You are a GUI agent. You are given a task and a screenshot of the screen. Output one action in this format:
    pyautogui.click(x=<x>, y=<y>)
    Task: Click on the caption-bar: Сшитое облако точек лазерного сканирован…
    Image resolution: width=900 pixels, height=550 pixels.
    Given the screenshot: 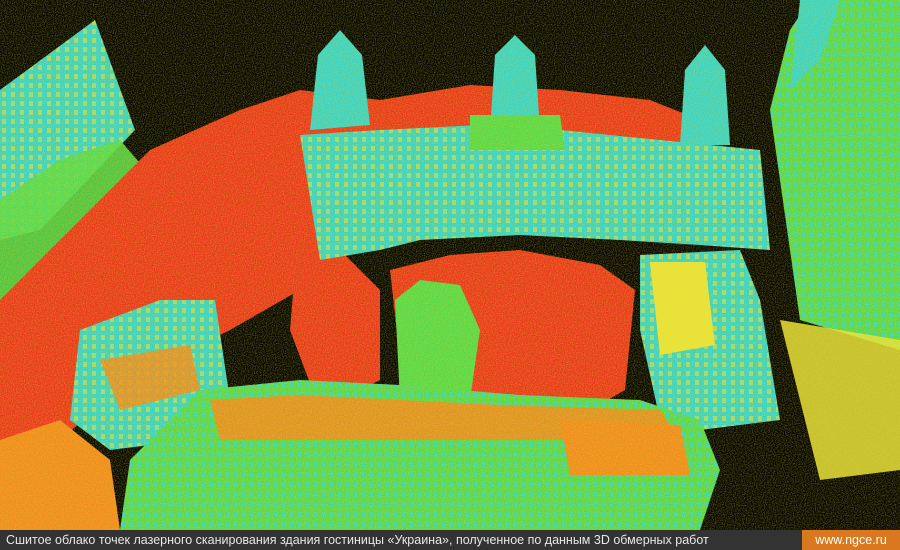 What is the action you would take?
    pyautogui.click(x=450, y=540)
    